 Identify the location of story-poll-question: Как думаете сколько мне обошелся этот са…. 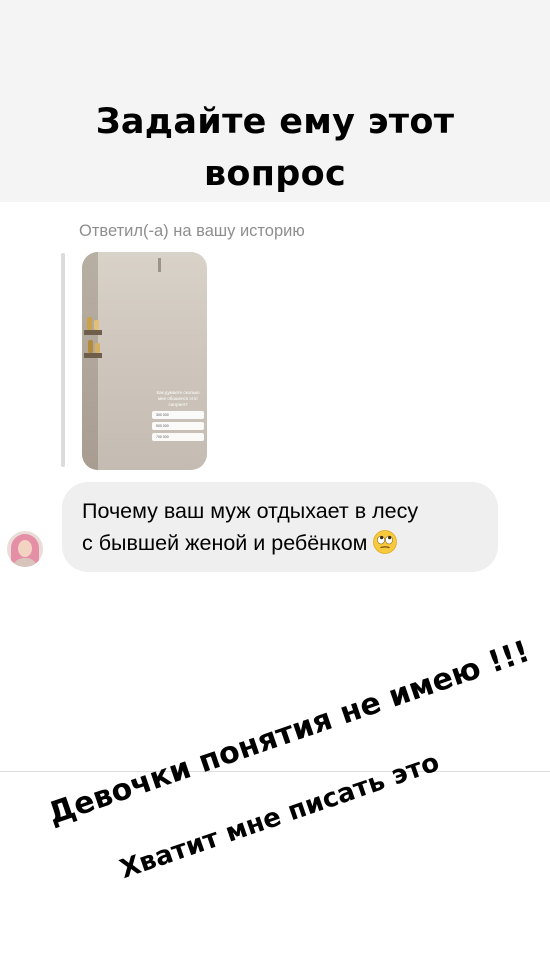
(178, 398).